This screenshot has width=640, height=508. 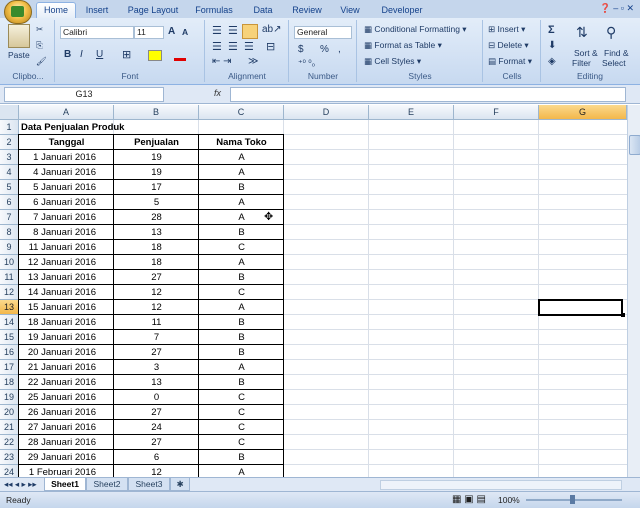 I want to click on tab-insert: Insert, so click(x=97, y=10).